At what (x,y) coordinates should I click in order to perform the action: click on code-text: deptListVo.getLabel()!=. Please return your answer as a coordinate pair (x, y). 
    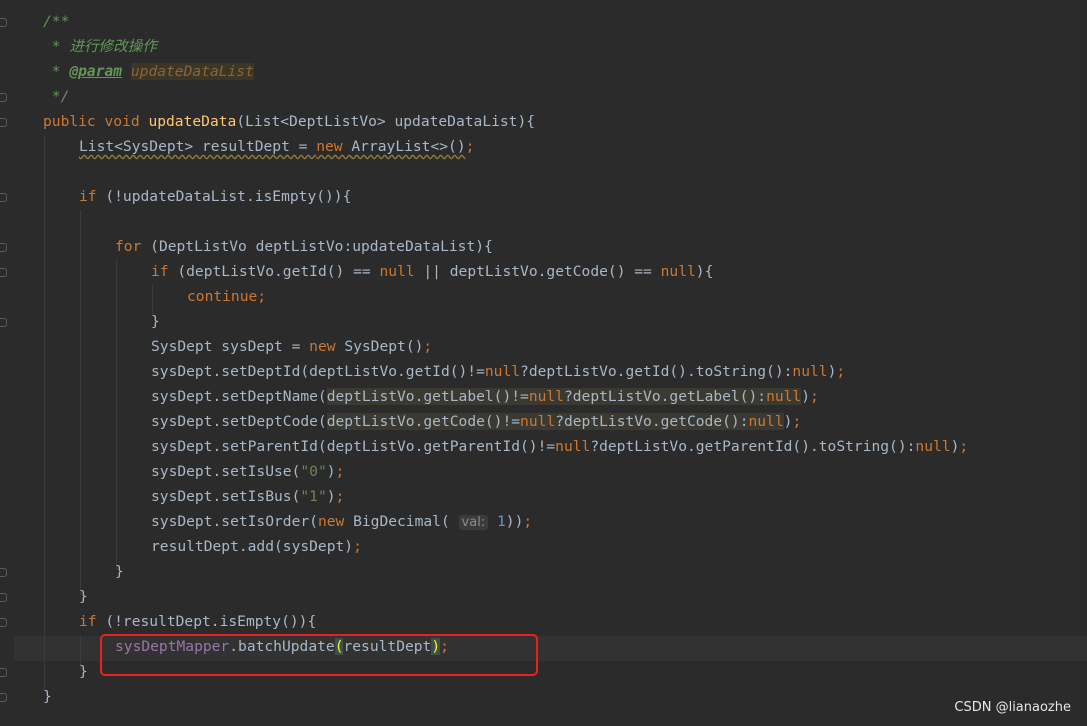
    Looking at the image, I should click on (427, 396).